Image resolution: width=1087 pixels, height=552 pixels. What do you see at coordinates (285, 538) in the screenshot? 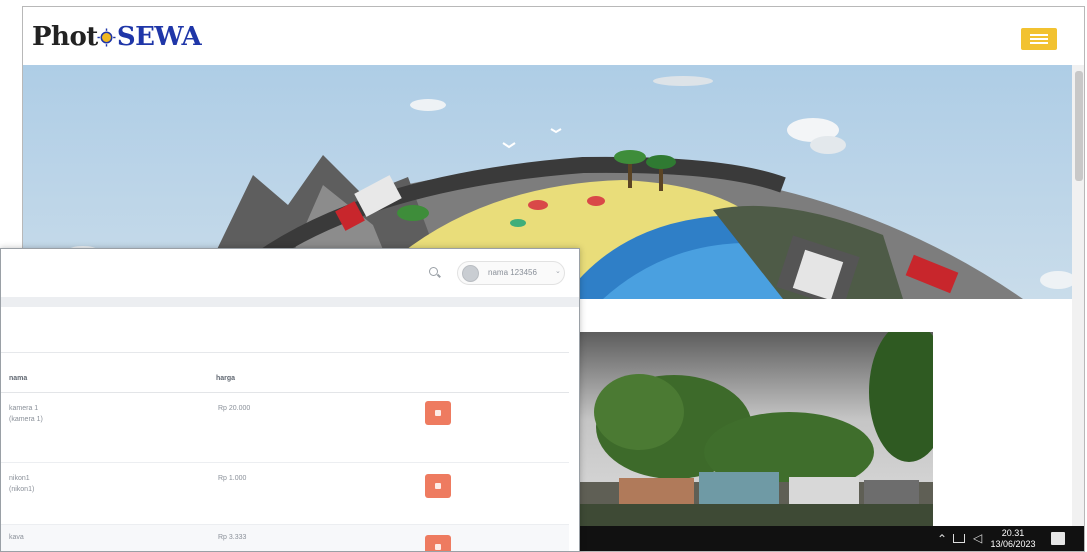
I see `table-row: kava Rp 3.333` at bounding box center [285, 538].